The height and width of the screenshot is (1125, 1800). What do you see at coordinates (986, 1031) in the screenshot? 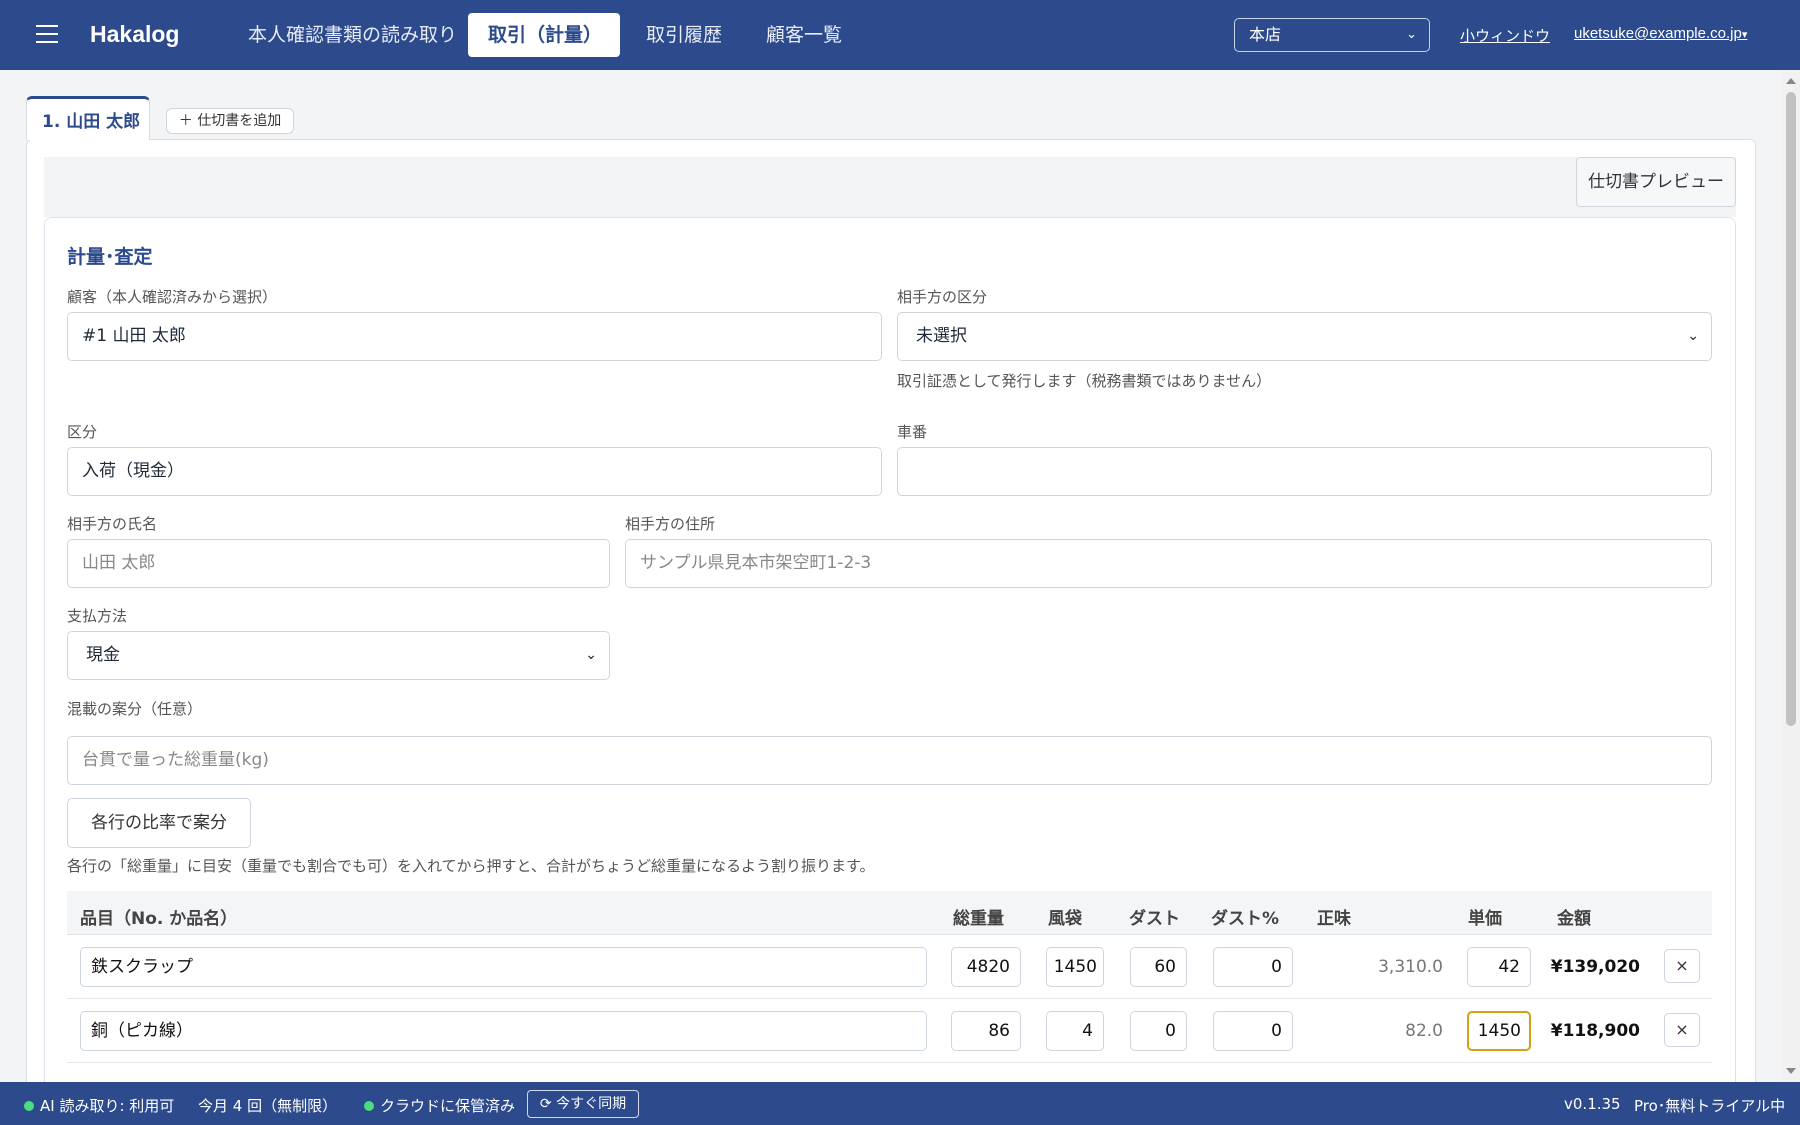
I see `gross-weight-input: 86` at bounding box center [986, 1031].